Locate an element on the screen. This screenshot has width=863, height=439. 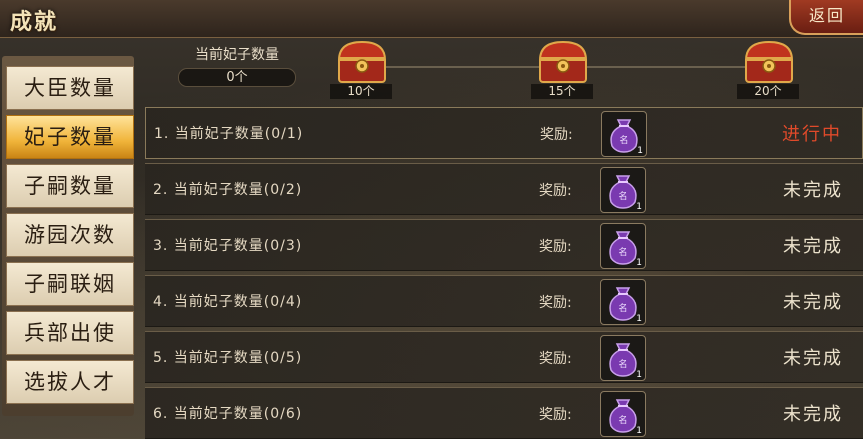
task-description: 1. 当前妃子数量(0/1) is located at coordinates (229, 134).